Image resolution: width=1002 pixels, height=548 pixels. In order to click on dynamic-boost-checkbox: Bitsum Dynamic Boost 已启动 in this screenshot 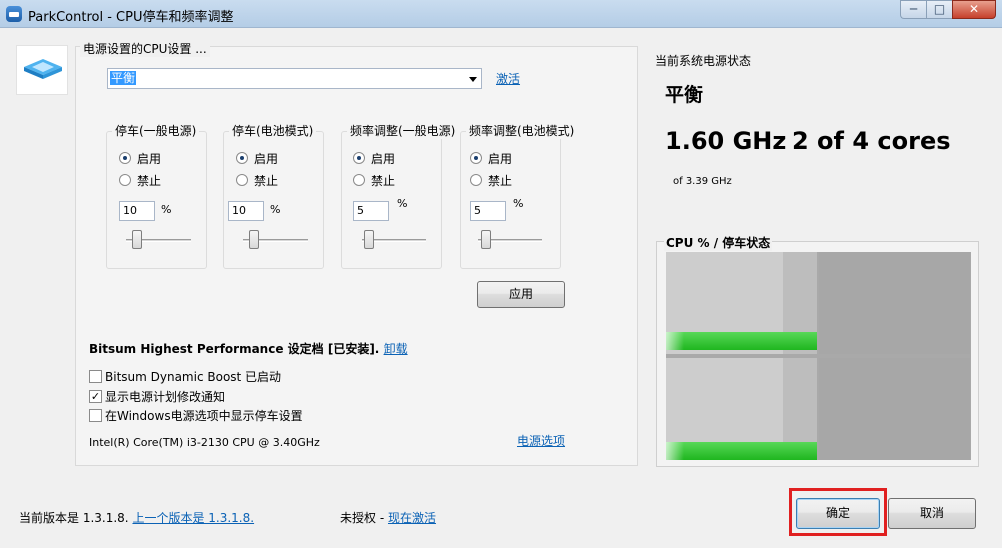, I will do `click(185, 376)`.